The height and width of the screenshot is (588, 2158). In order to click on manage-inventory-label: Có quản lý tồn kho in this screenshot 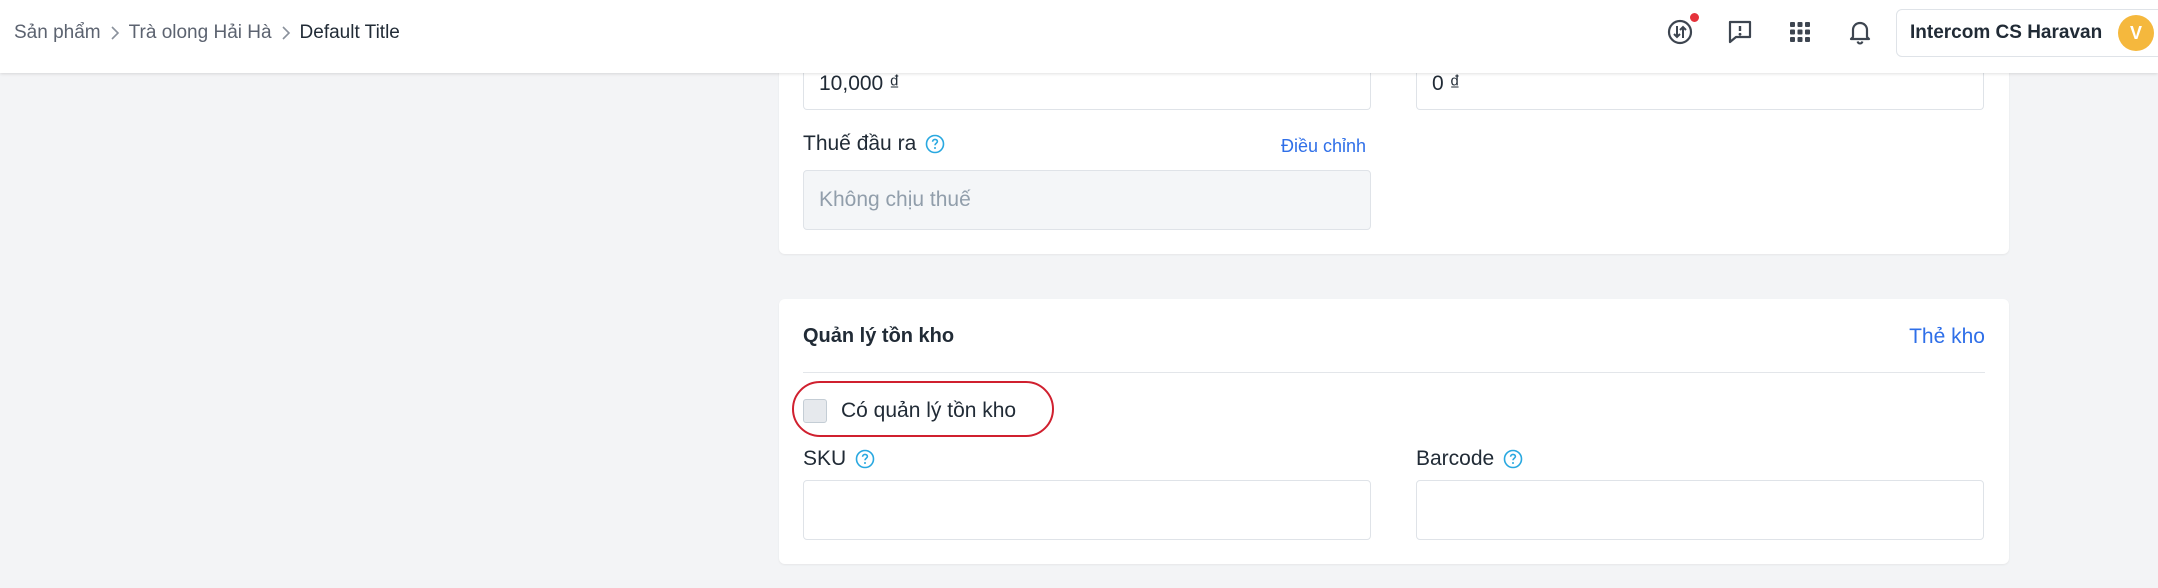, I will do `click(929, 410)`.